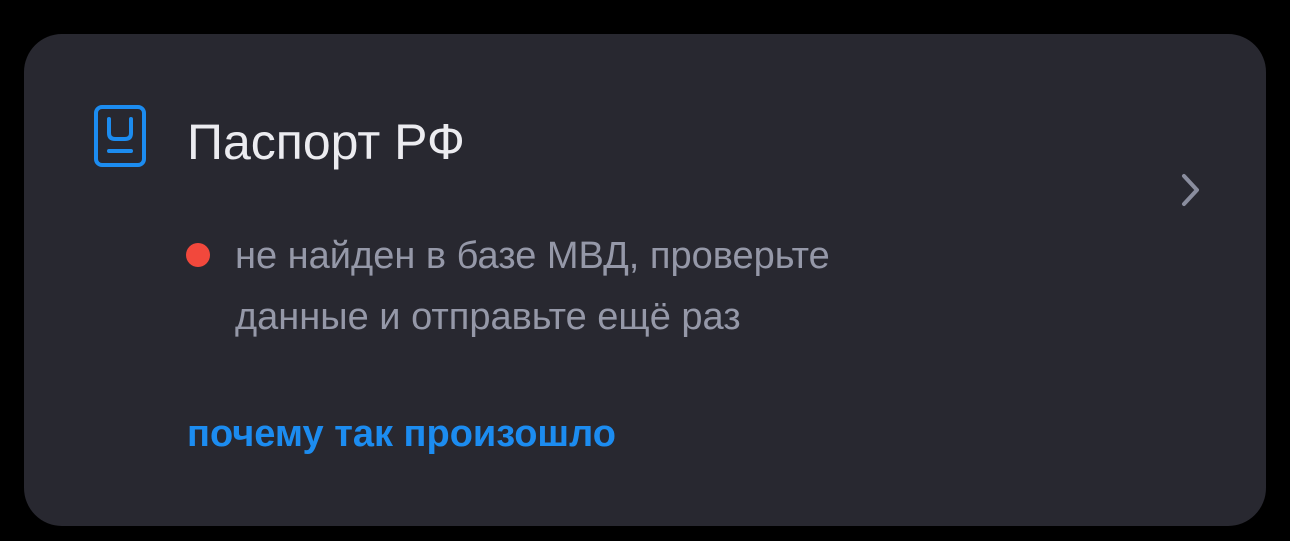 This screenshot has height=541, width=1290. Describe the element at coordinates (488, 317) in the screenshot. I see `status-message-line-2: данные и отправьте ещё раз` at that location.